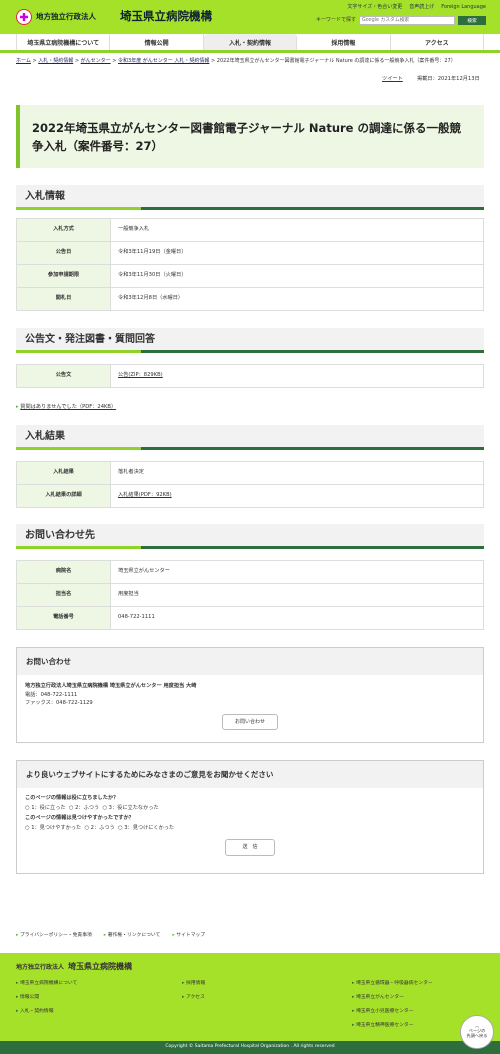 The image size is (500, 1054). Describe the element at coordinates (250, 299) in the screenshot. I see `table-row: 開札日 令和3年12月8日（水曜日）` at that location.